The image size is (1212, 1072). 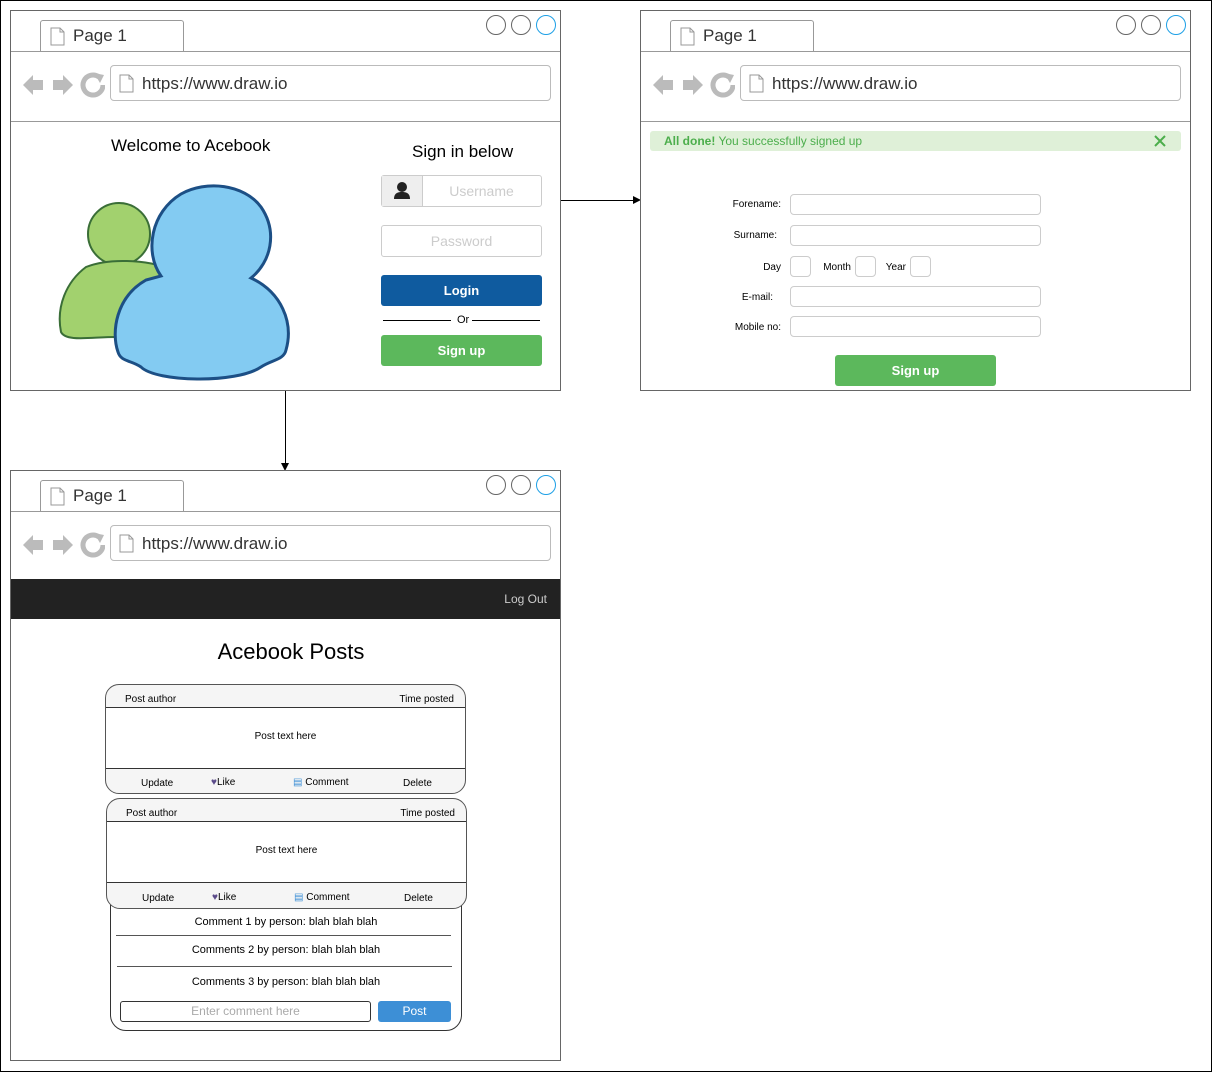 I want to click on or-divider-left, so click(x=417, y=320).